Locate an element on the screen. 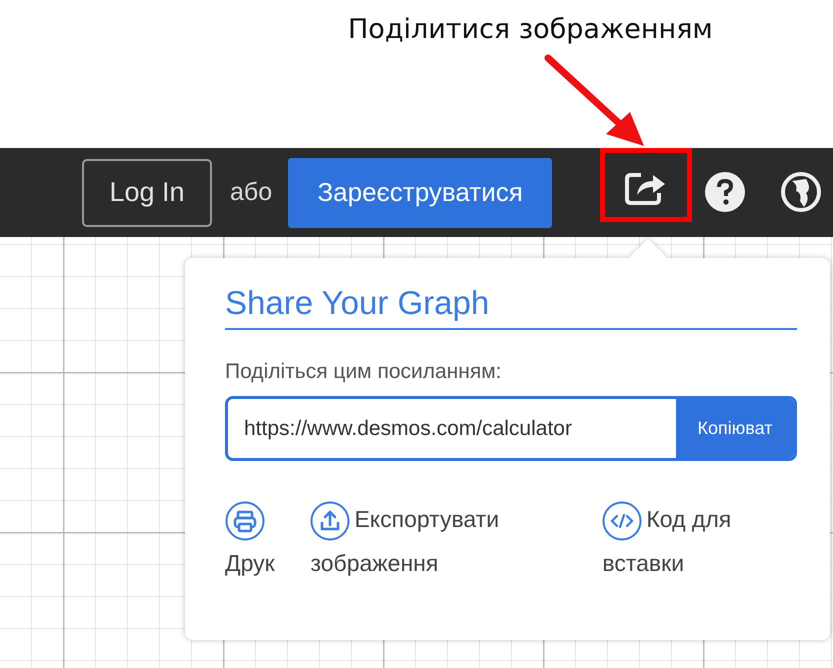 This screenshot has width=833, height=668. print-button: Друк is located at coordinates (259, 541).